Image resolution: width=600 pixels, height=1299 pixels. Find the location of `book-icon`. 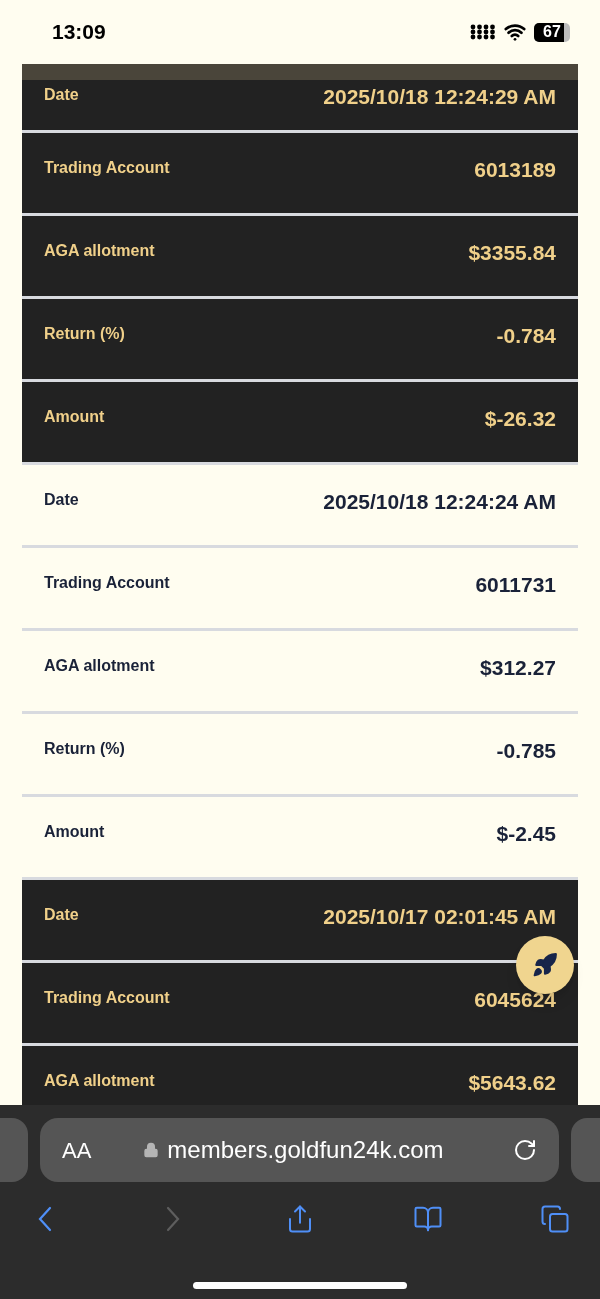

book-icon is located at coordinates (427, 1219).